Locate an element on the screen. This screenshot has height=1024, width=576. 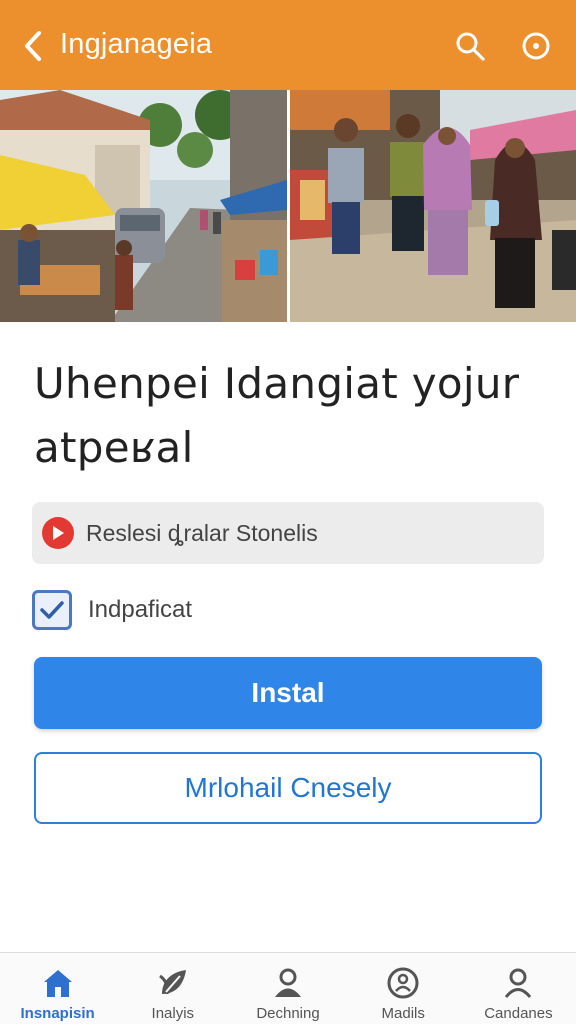
profile-icon is located at coordinates (518, 983).